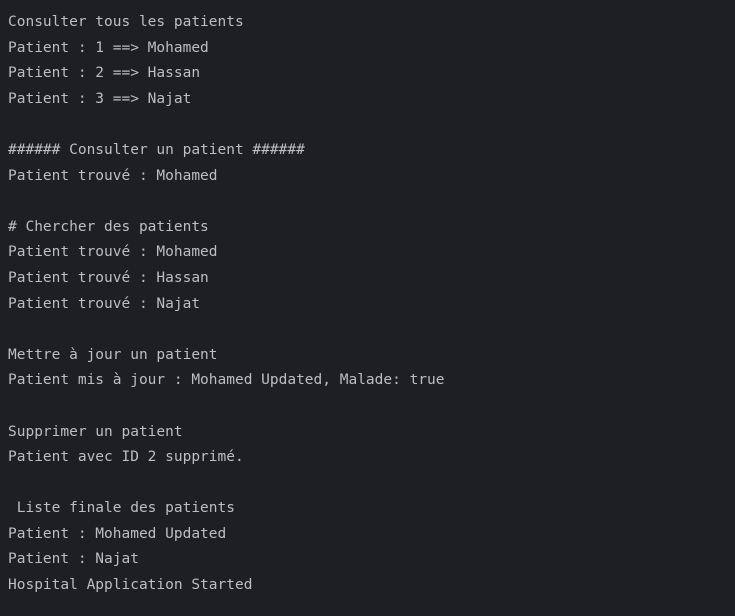 This screenshot has height=616, width=735. Describe the element at coordinates (113, 354) in the screenshot. I see `console-line: Mettre à jour un patient` at that location.